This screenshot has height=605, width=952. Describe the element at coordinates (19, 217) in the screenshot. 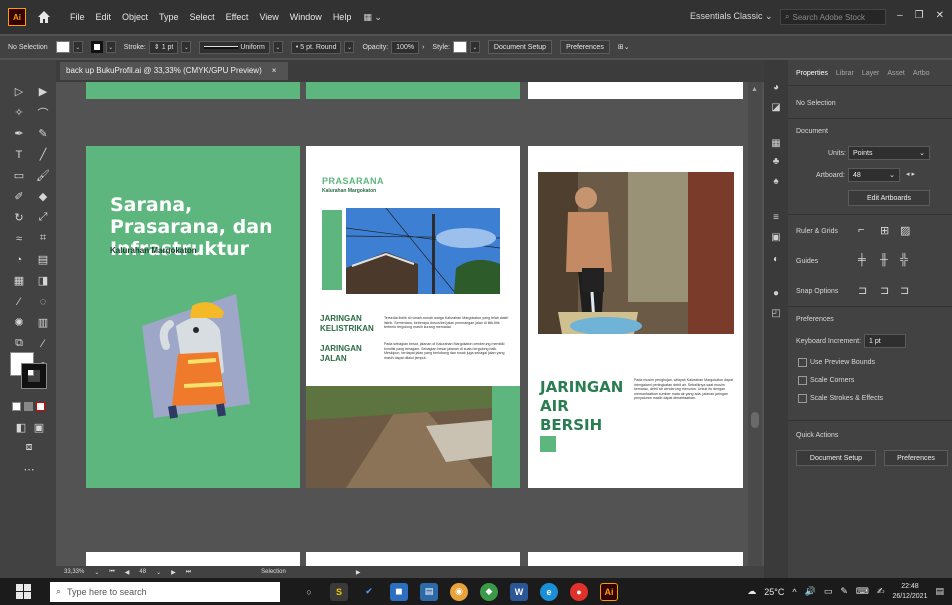

I see `rotate-tool-icon: ↻` at that location.